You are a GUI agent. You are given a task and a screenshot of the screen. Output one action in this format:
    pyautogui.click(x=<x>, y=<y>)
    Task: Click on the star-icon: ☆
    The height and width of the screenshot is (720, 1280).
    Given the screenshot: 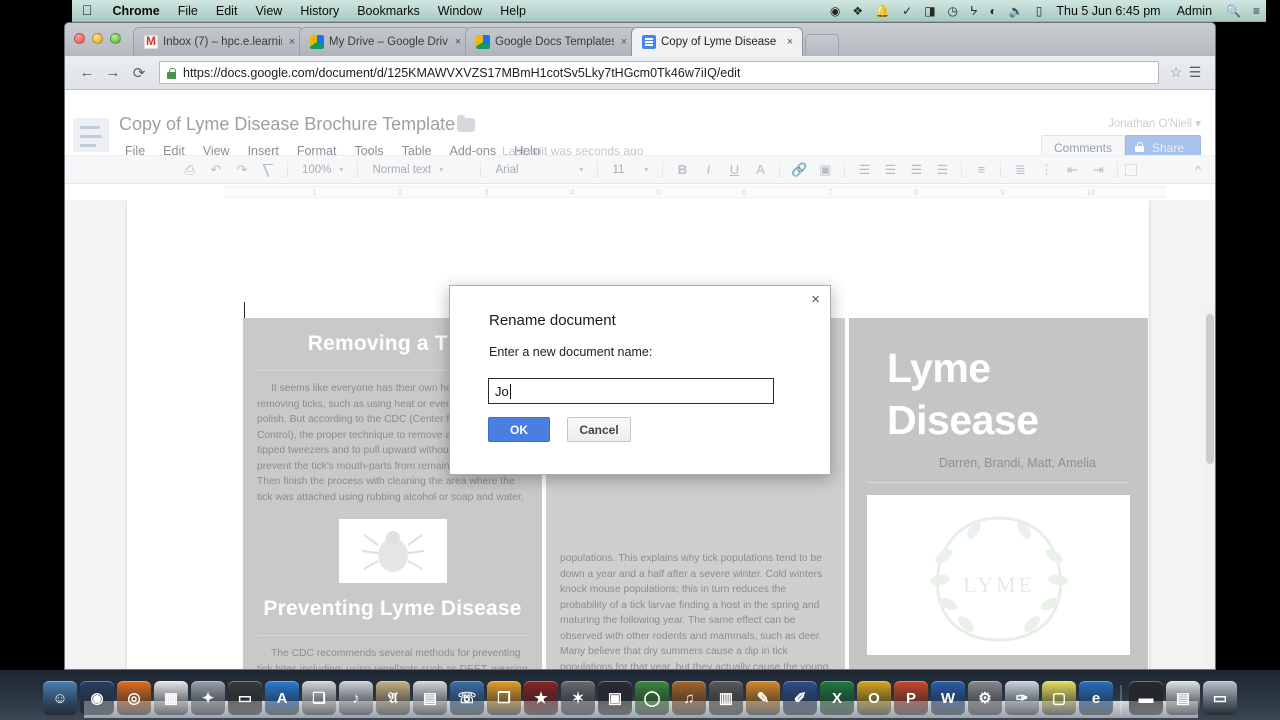 What is the action you would take?
    pyautogui.click(x=443, y=127)
    